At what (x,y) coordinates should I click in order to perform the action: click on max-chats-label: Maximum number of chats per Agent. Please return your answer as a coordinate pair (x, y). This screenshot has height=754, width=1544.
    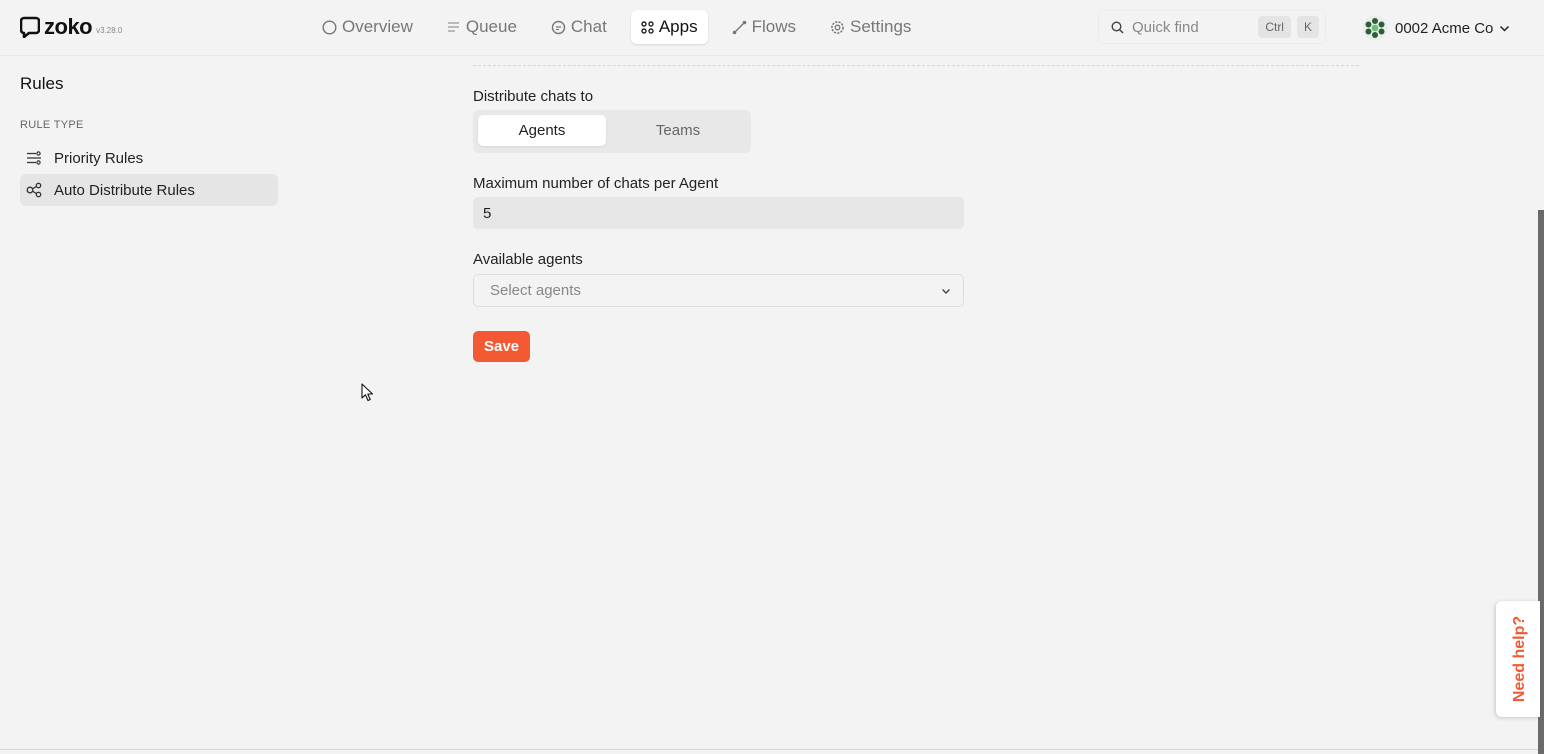
    Looking at the image, I should click on (596, 183).